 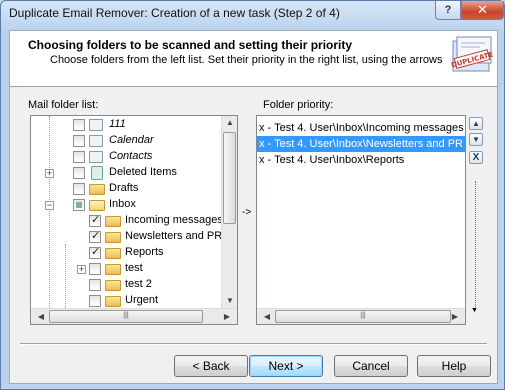 I want to click on collapse-minus-icon: −, so click(x=49, y=205).